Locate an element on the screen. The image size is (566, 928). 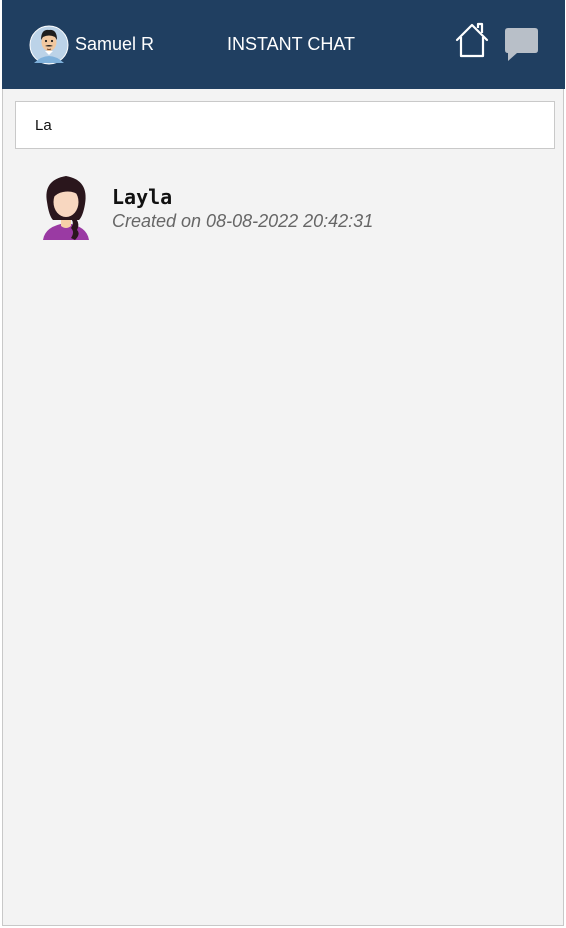
home-icon is located at coordinates (472, 40).